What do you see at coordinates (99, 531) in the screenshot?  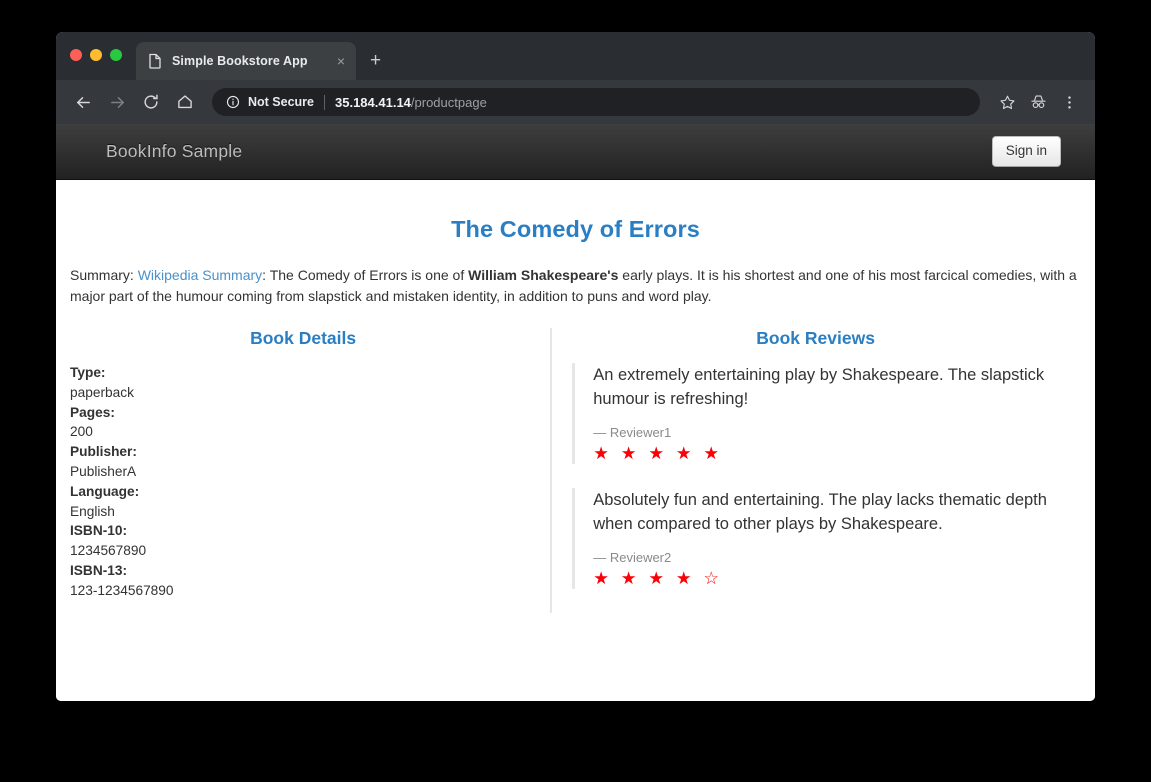 I see `detail-label-isbn10: ISBN-10:` at bounding box center [99, 531].